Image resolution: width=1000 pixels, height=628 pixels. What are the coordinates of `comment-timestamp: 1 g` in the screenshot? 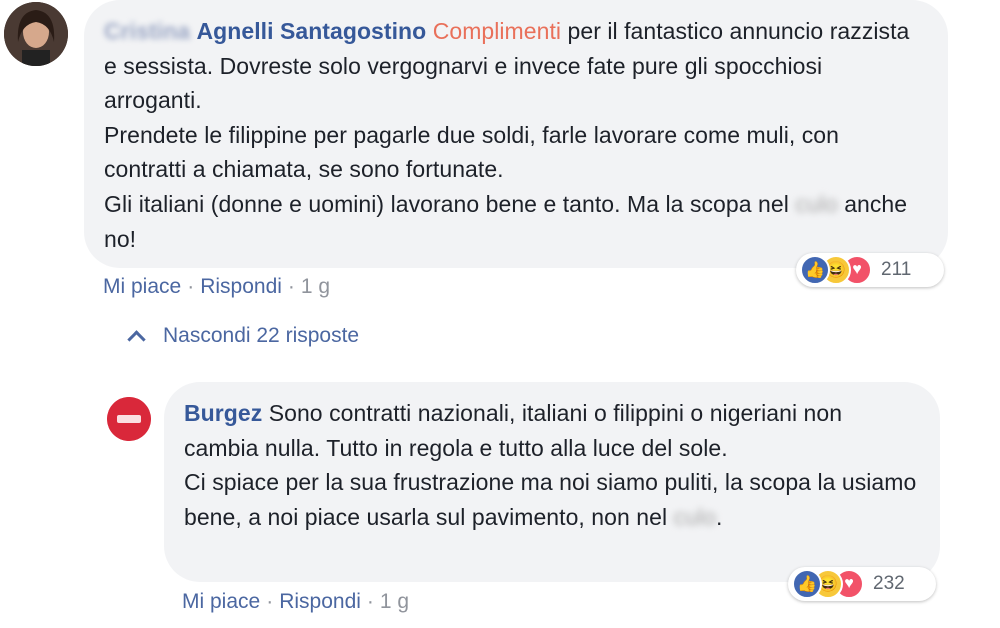 It's located at (315, 286).